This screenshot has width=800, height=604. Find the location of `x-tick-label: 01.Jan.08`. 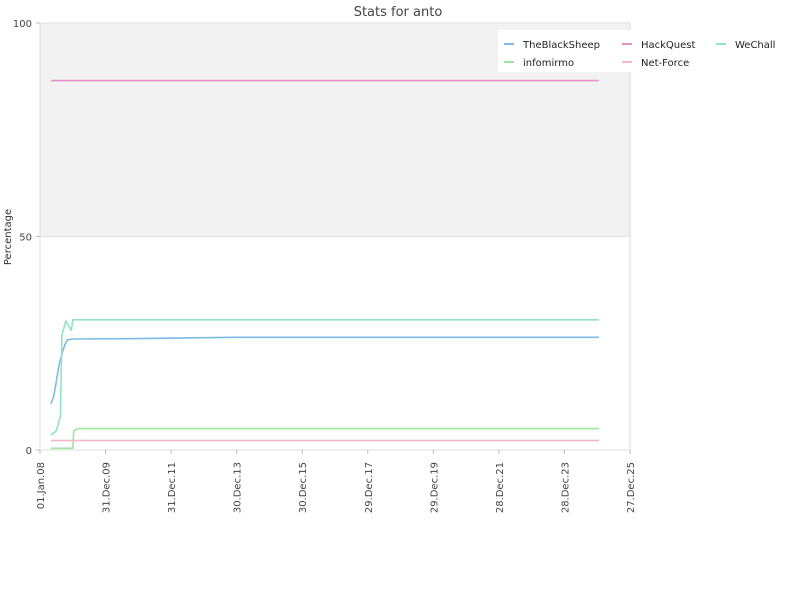

x-tick-label: 01.Jan.08 is located at coordinates (41, 485).